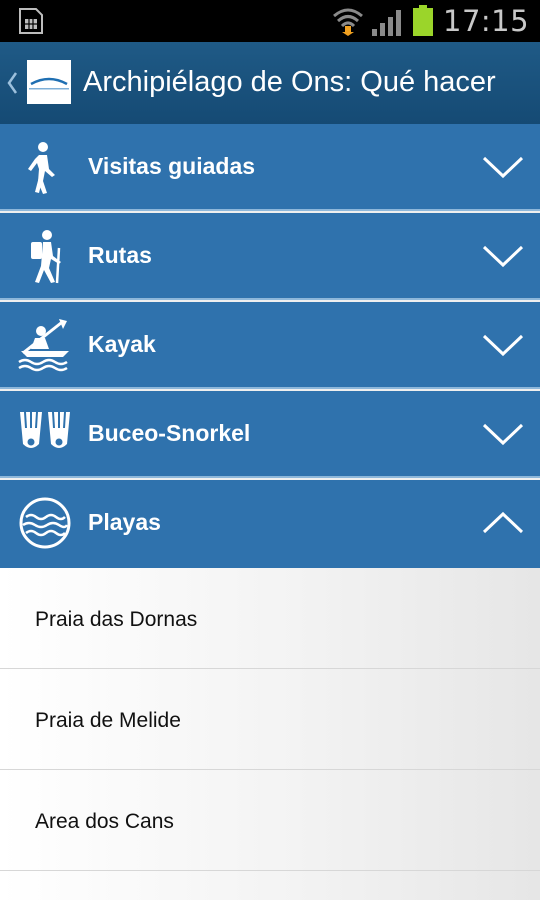 This screenshot has width=540, height=900. Describe the element at coordinates (45, 523) in the screenshot. I see `beach-waves-icon` at that location.